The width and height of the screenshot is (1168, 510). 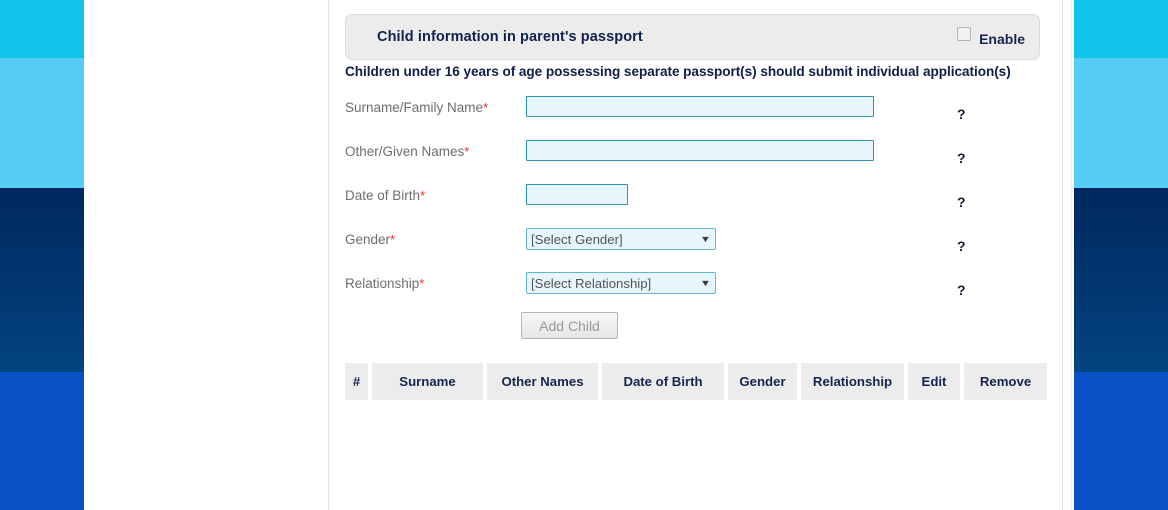 I want to click on relationship-select: [Select Relationship] ▼, so click(x=621, y=283).